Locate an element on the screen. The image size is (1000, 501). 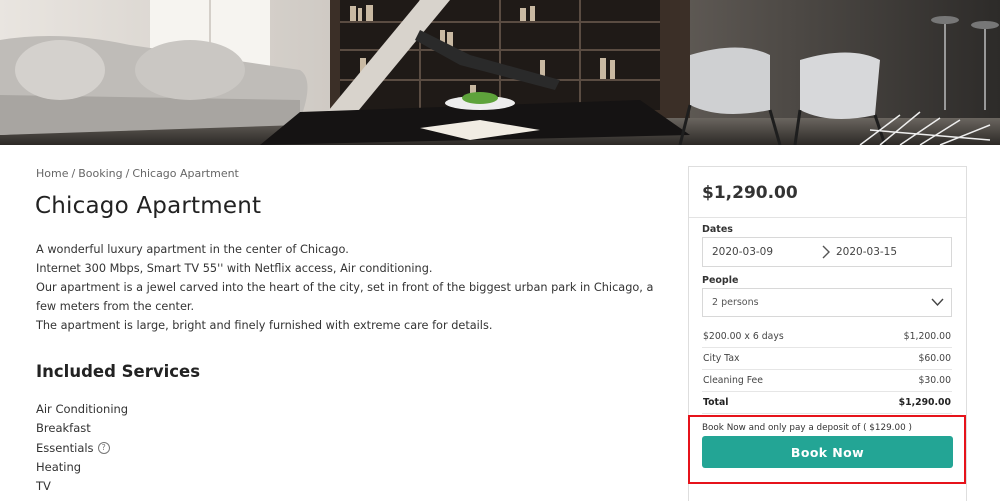
breakdown-amount: $60.00 is located at coordinates (934, 358).